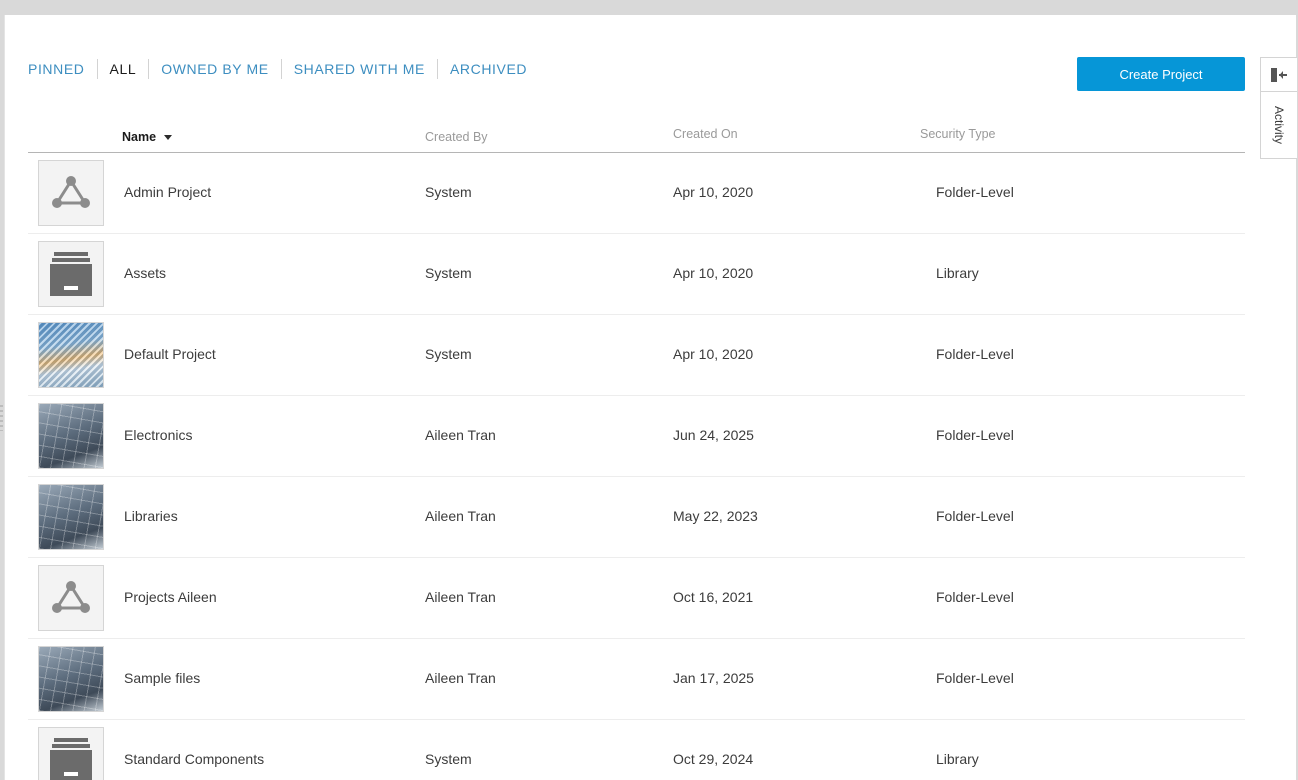 The height and width of the screenshot is (780, 1298). Describe the element at coordinates (170, 597) in the screenshot. I see `project-name: Projects Aileen` at that location.